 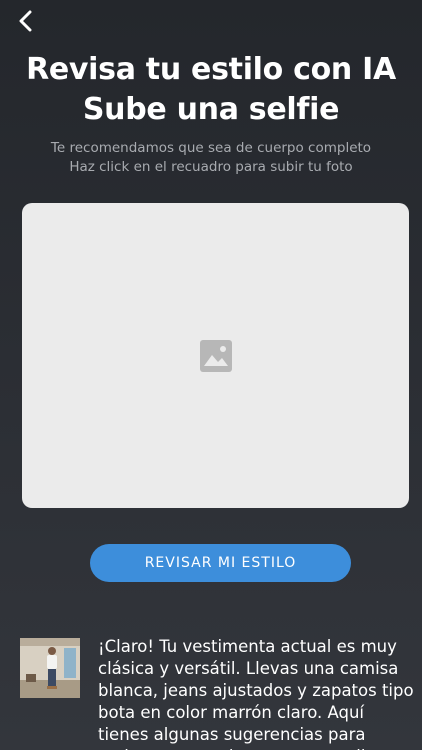 I want to click on page-title: Revisa tu estilo con IA Sube una selfie, so click(x=211, y=90).